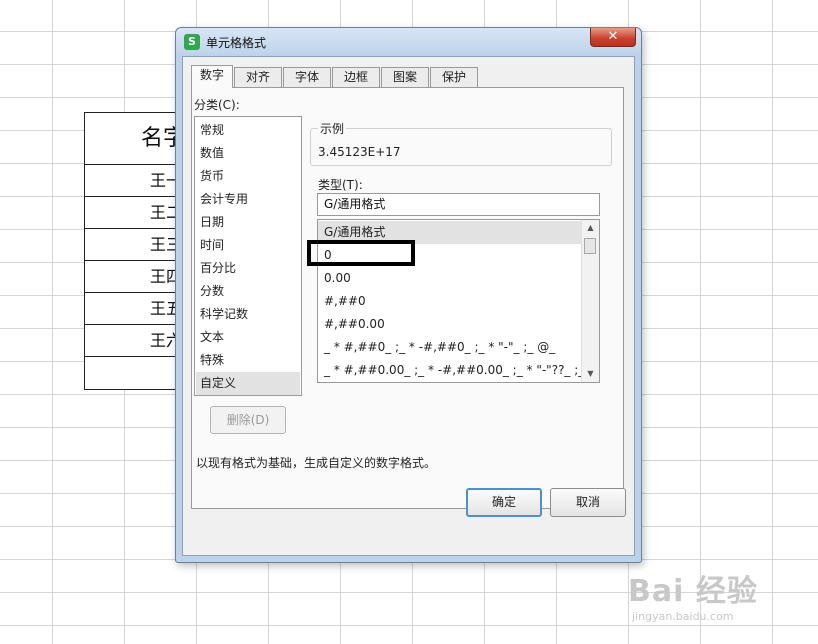 The image size is (818, 644). What do you see at coordinates (450, 255) in the screenshot?
I see `format-item-zero: 0` at bounding box center [450, 255].